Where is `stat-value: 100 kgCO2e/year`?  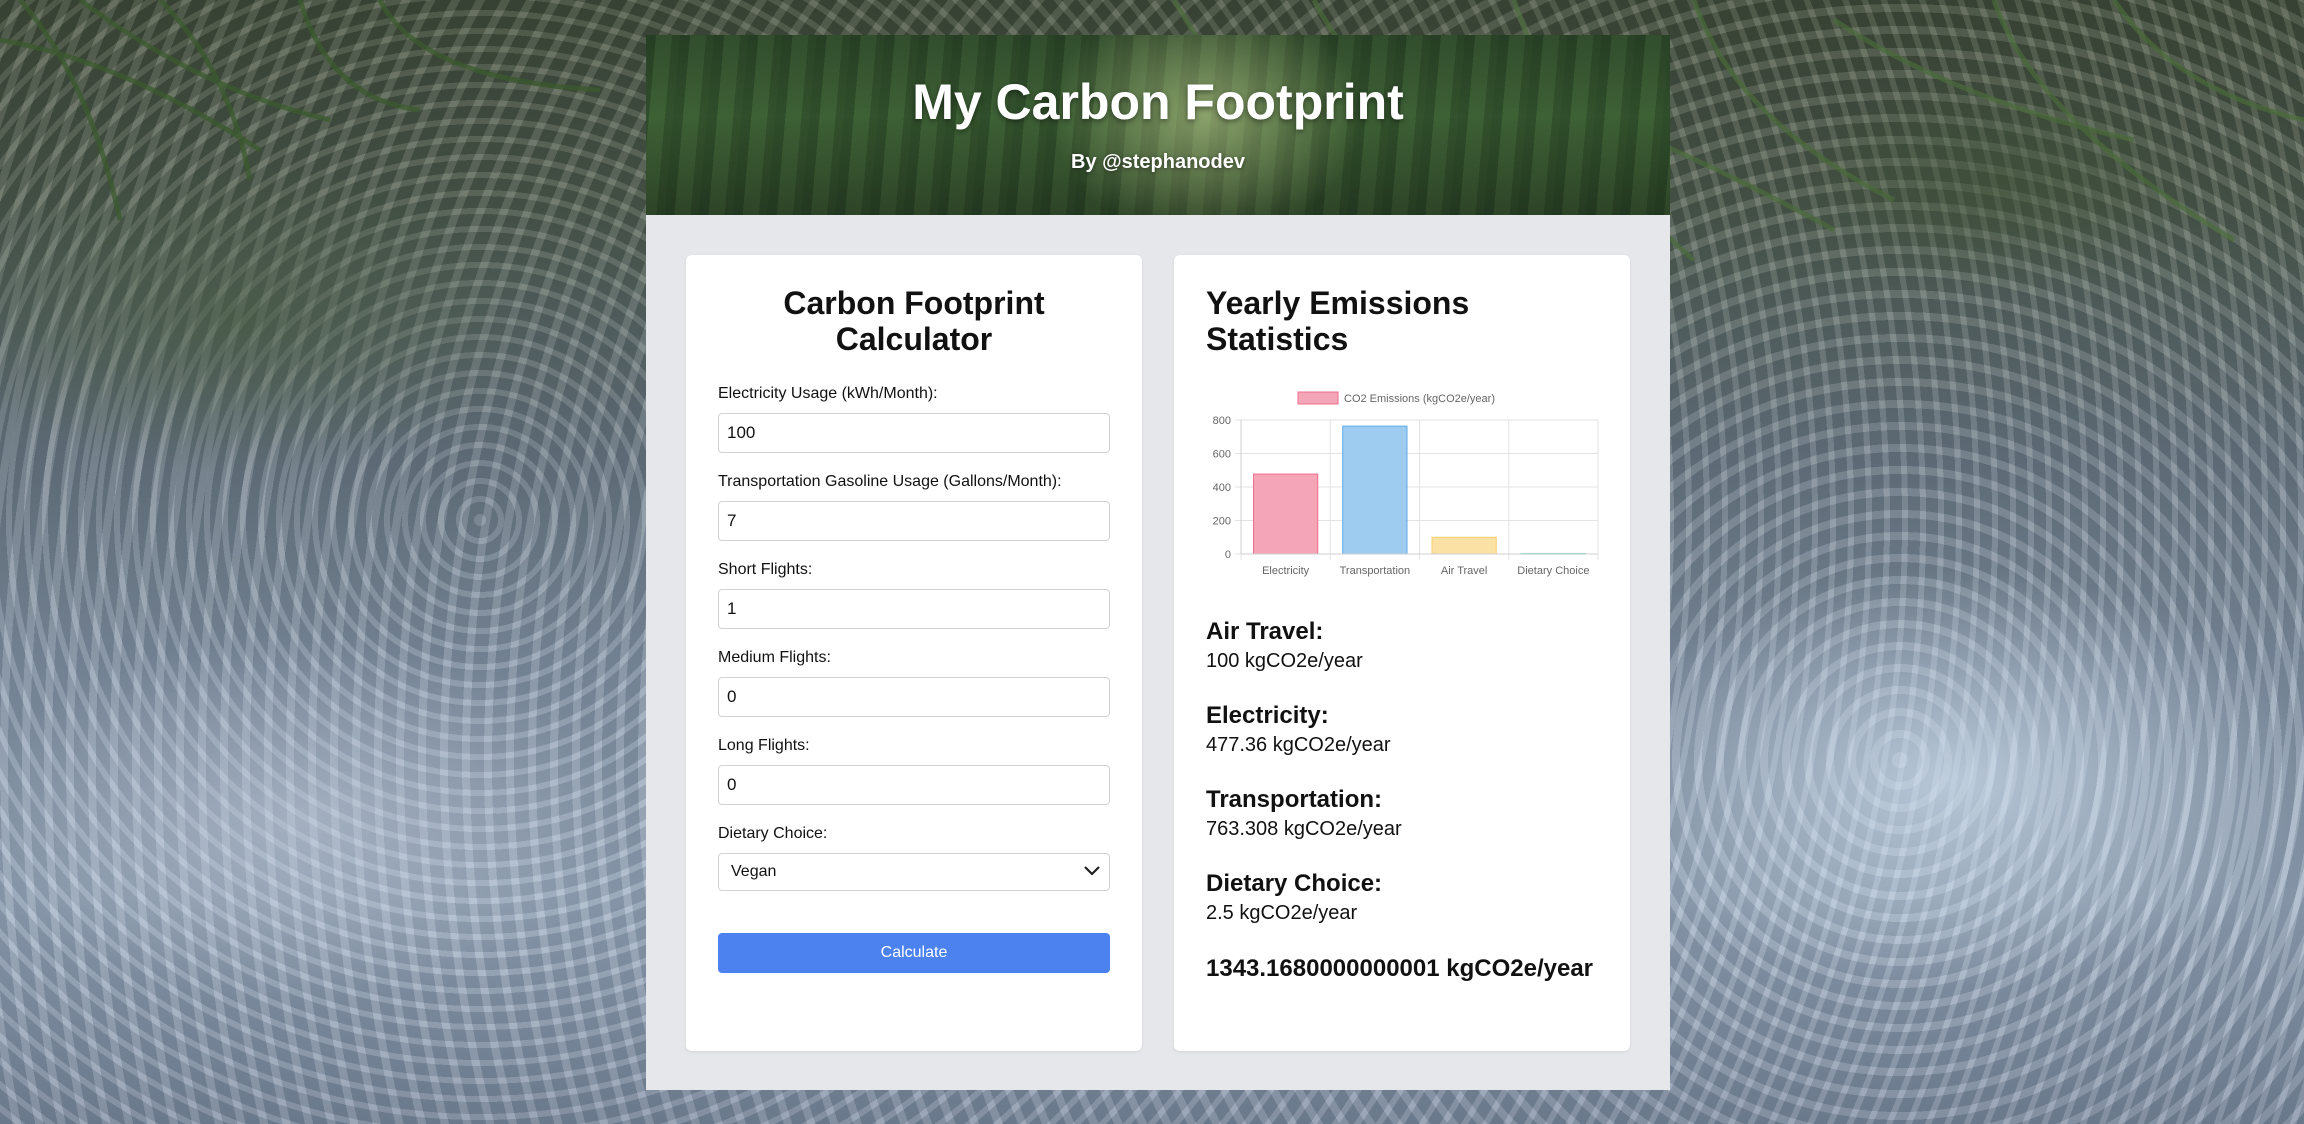 stat-value: 100 kgCO2e/year is located at coordinates (1284, 661).